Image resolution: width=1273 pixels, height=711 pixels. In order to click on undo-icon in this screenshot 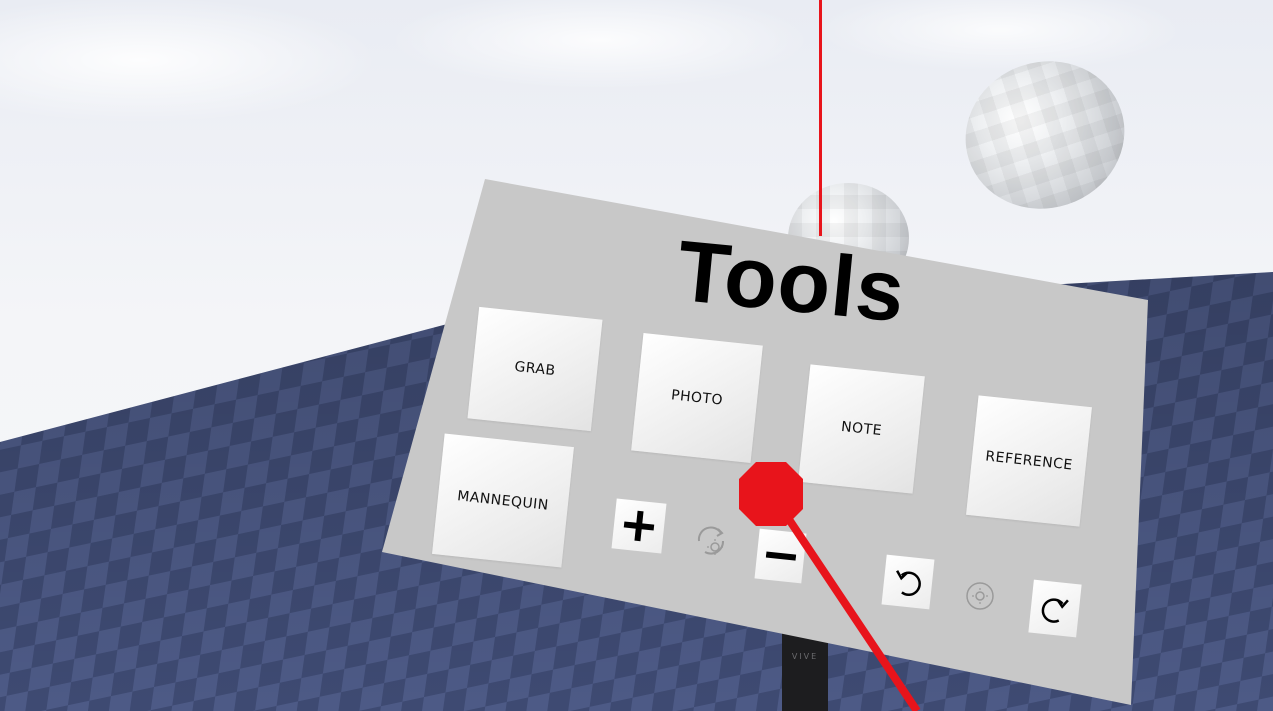, I will do `click(908, 583)`.